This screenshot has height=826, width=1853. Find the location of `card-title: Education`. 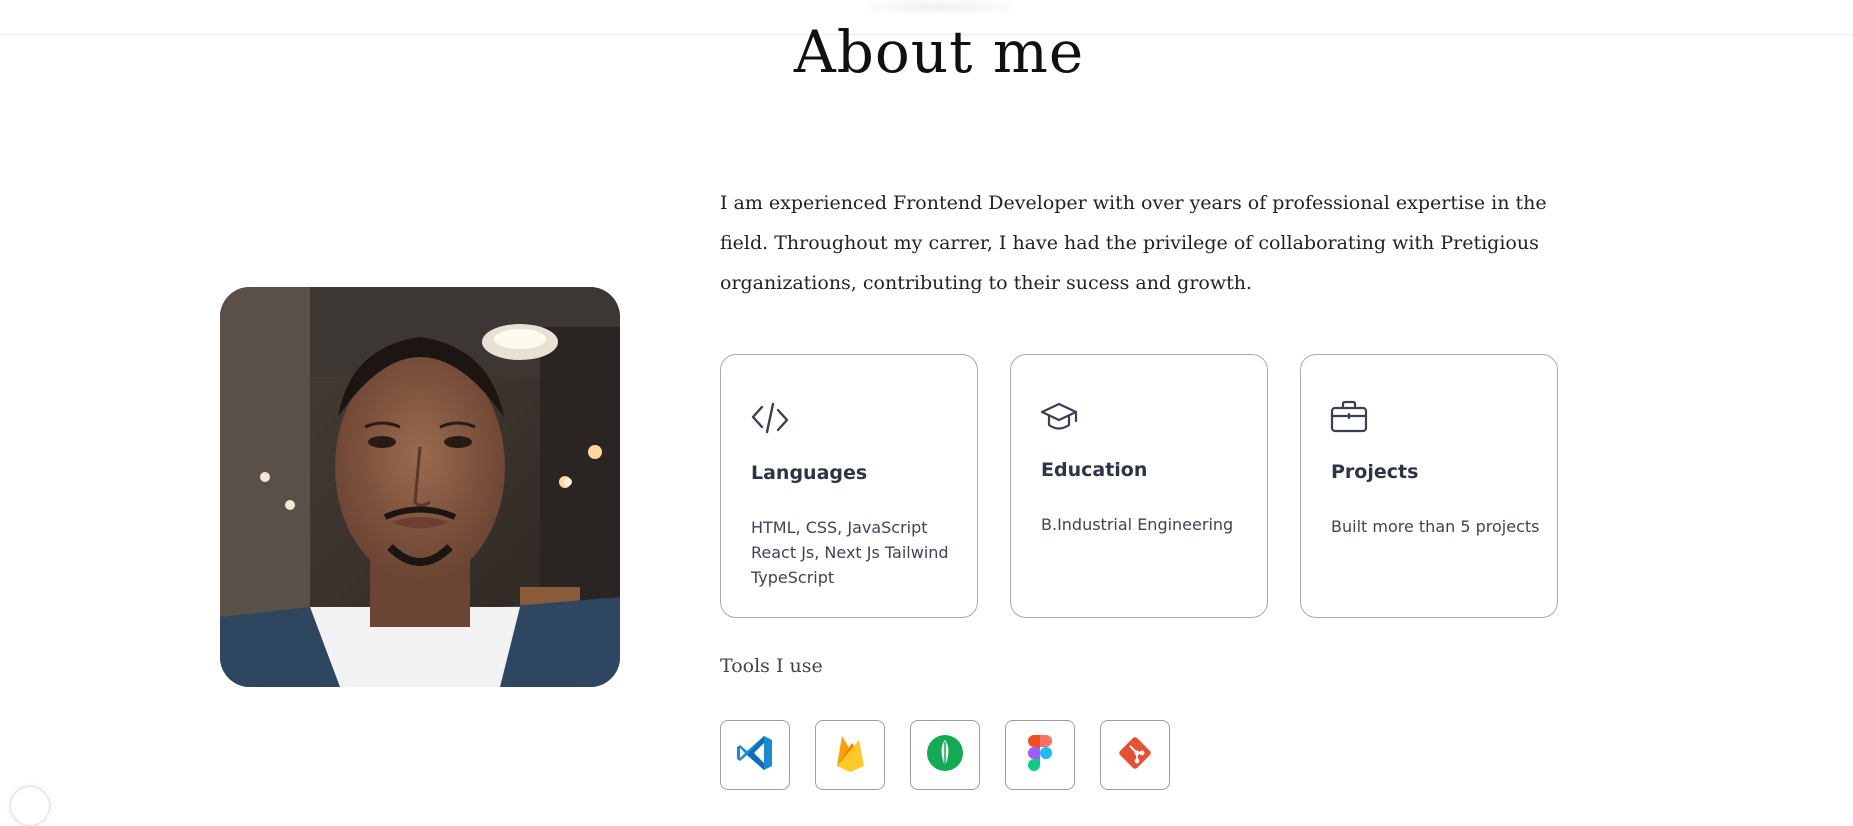

card-title: Education is located at coordinates (1094, 470).